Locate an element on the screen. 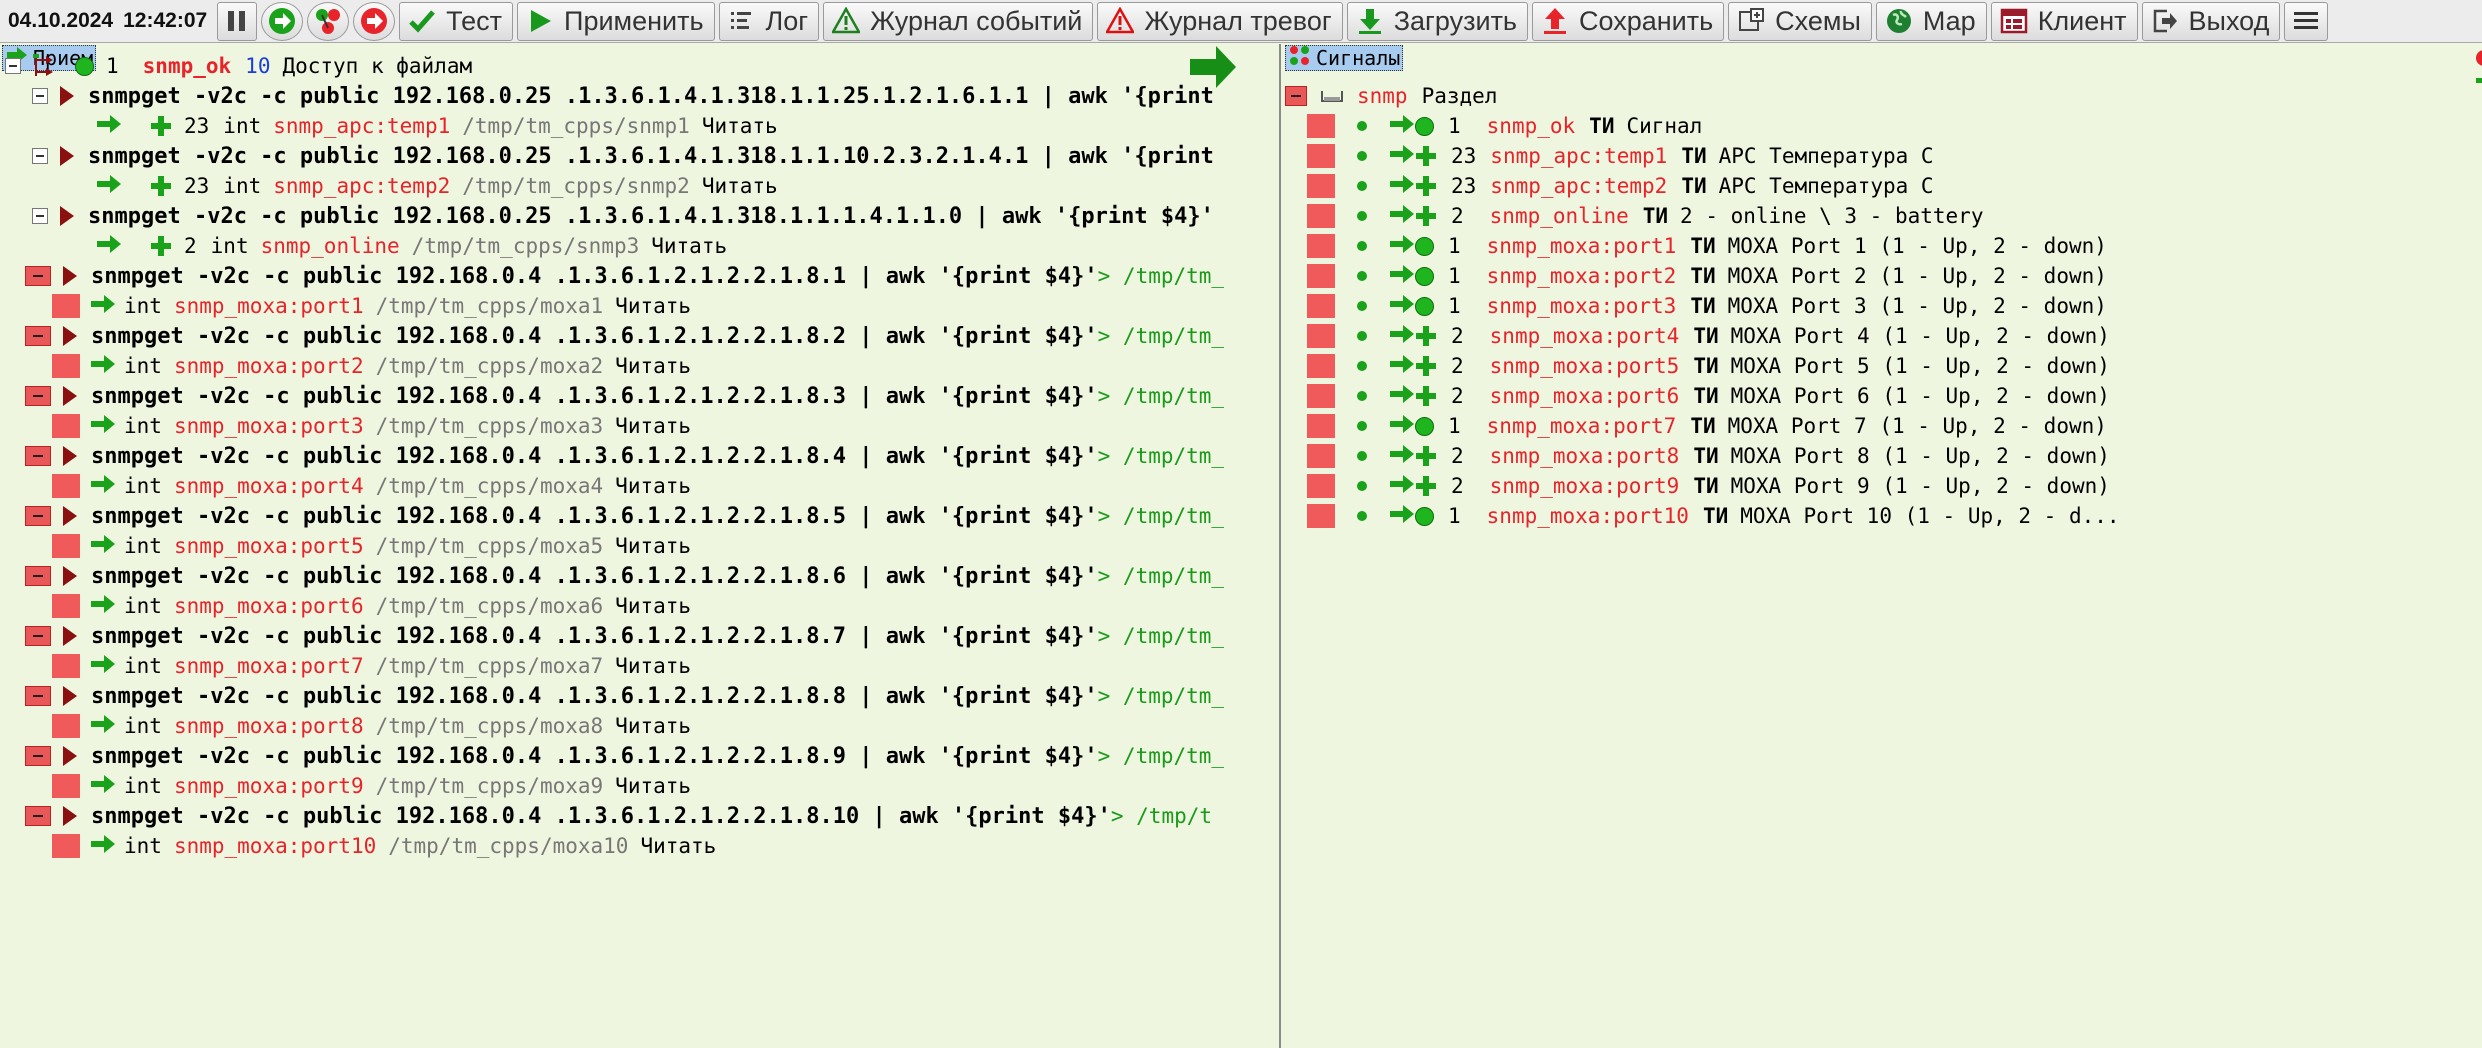  apply-button: Применить is located at coordinates (616, 21).